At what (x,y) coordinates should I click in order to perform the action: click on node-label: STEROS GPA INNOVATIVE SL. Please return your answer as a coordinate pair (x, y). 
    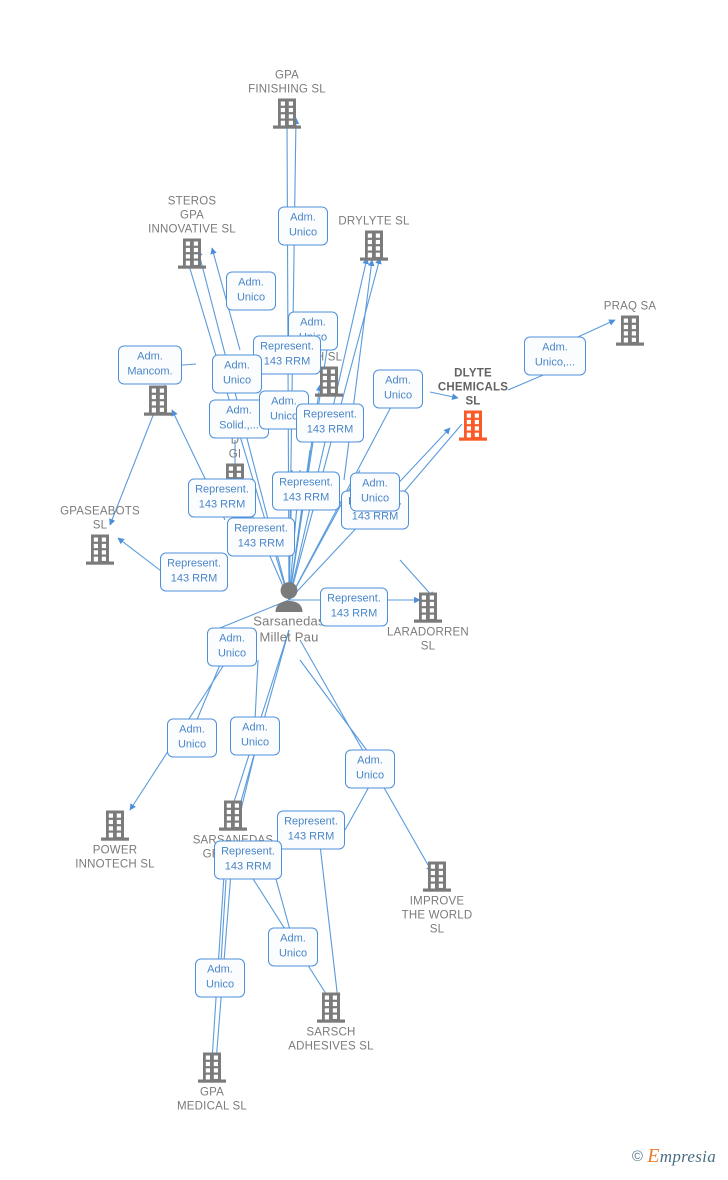
    Looking at the image, I should click on (192, 215).